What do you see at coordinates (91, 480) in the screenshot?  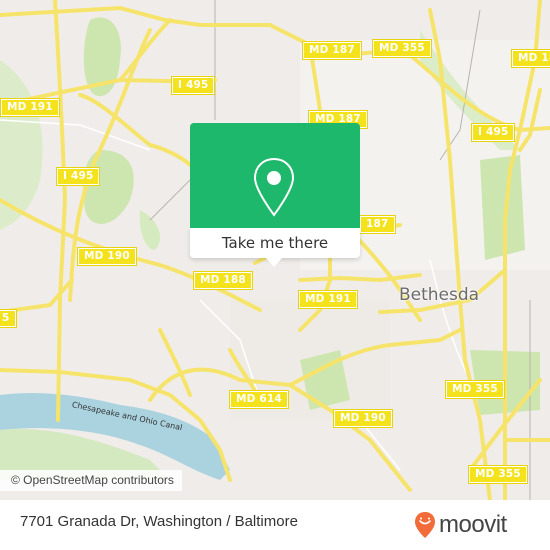 I see `map-attribution: © OpenStreetMap contributors` at bounding box center [91, 480].